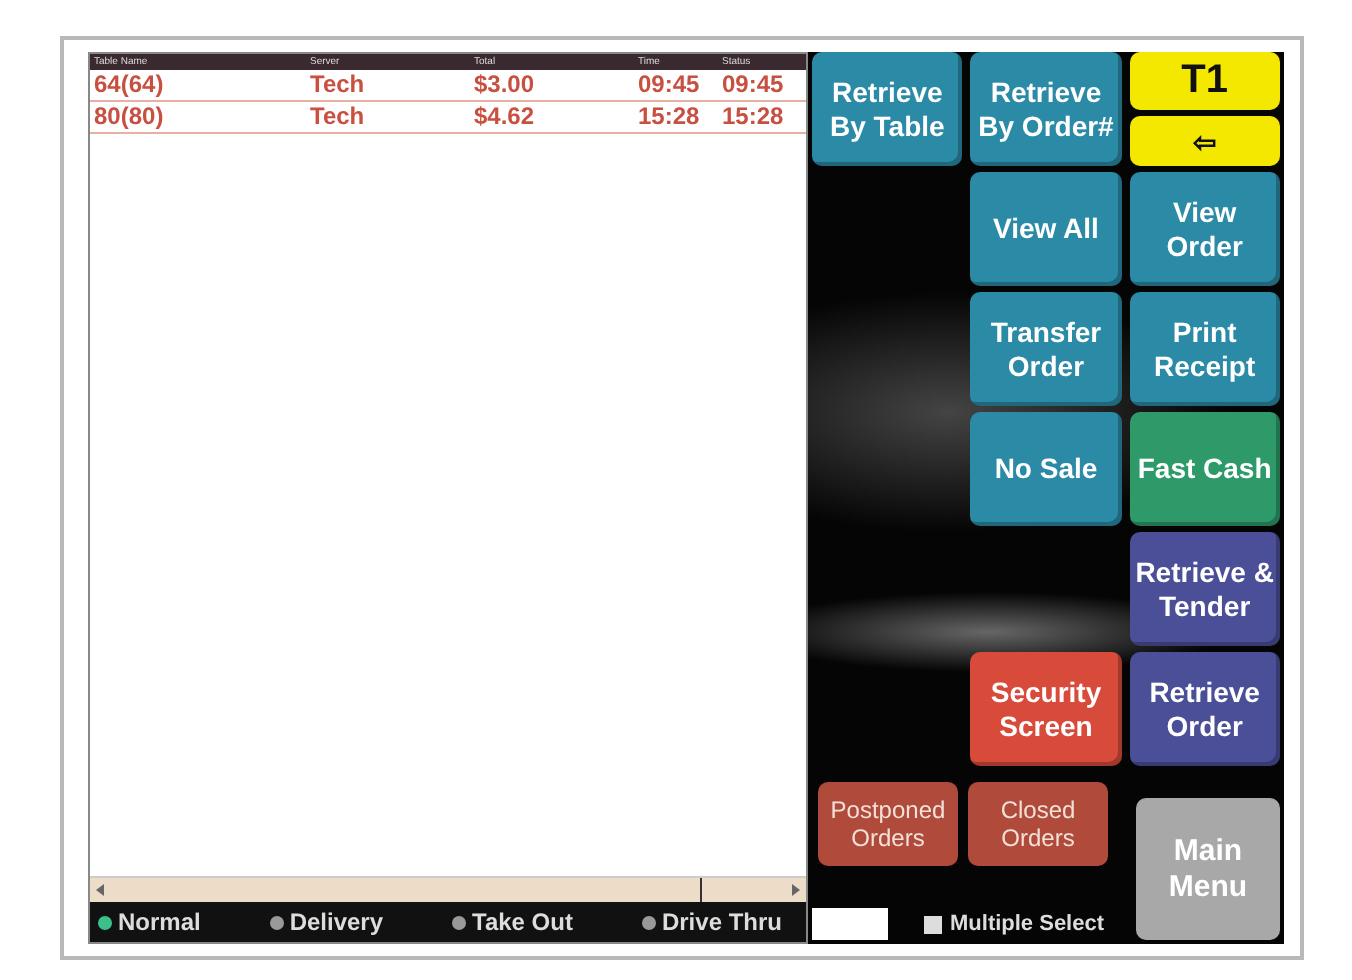  I want to click on orders-button: Closed Orders, so click(1038, 824).